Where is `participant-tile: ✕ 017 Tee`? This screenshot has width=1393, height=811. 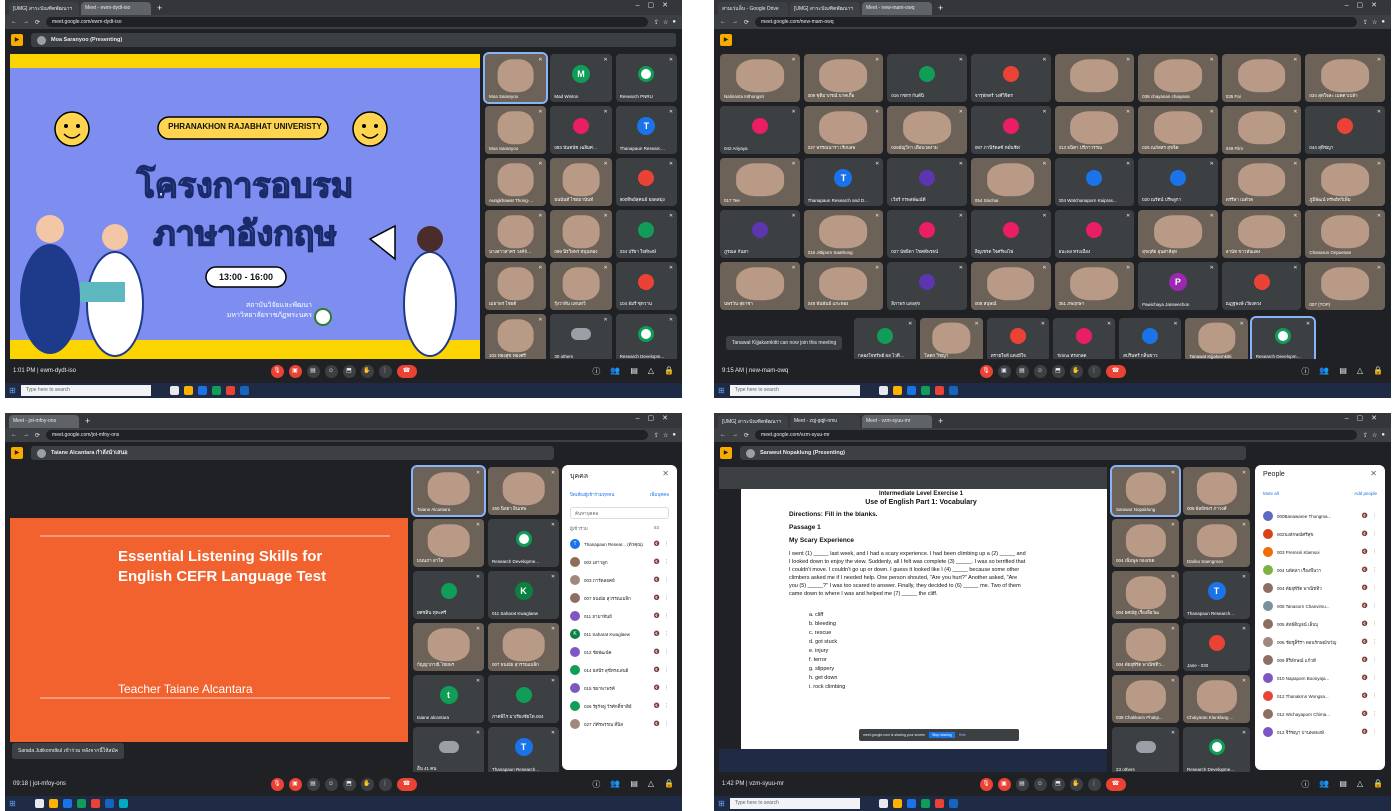
participant-tile: ✕ 017 Tee is located at coordinates (760, 182).